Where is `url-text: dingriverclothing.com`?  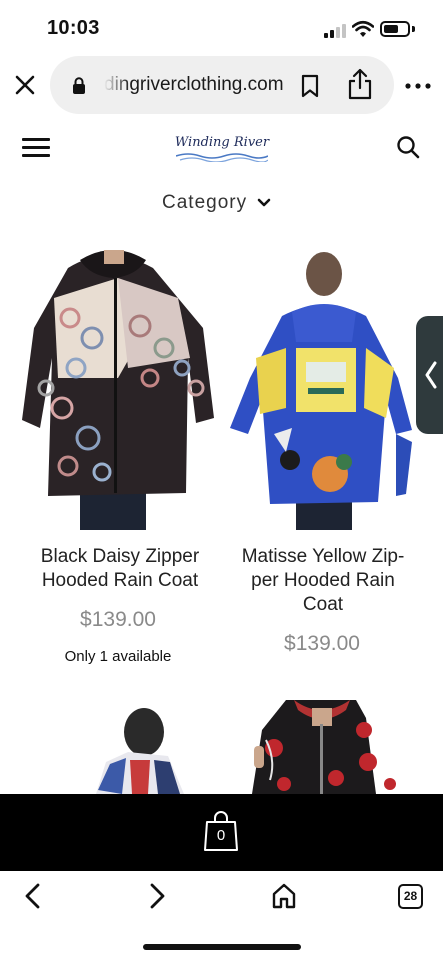 url-text: dingriverclothing.com is located at coordinates (196, 86).